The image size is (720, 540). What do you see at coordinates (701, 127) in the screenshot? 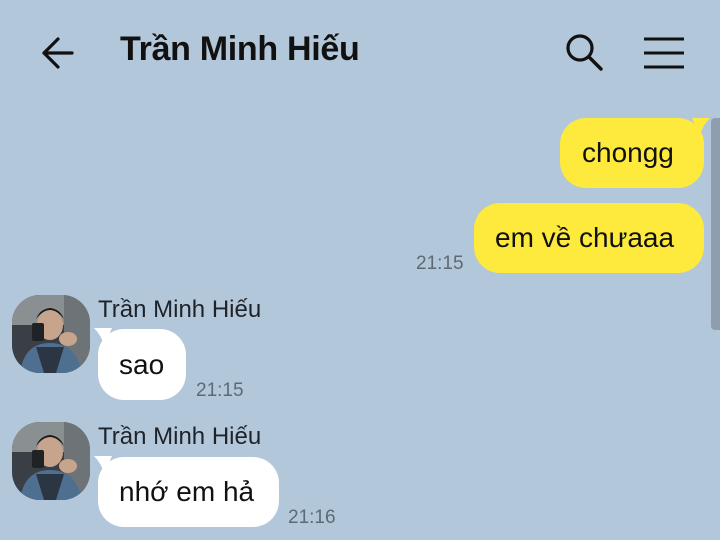
I see `bubble-tail` at bounding box center [701, 127].